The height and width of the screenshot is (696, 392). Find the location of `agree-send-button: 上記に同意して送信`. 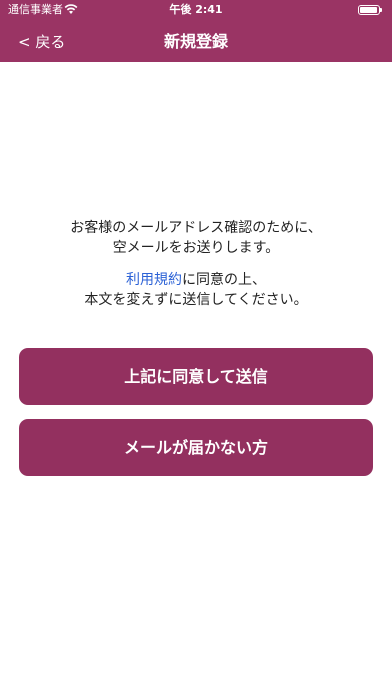

agree-send-button: 上記に同意して送信 is located at coordinates (196, 376).